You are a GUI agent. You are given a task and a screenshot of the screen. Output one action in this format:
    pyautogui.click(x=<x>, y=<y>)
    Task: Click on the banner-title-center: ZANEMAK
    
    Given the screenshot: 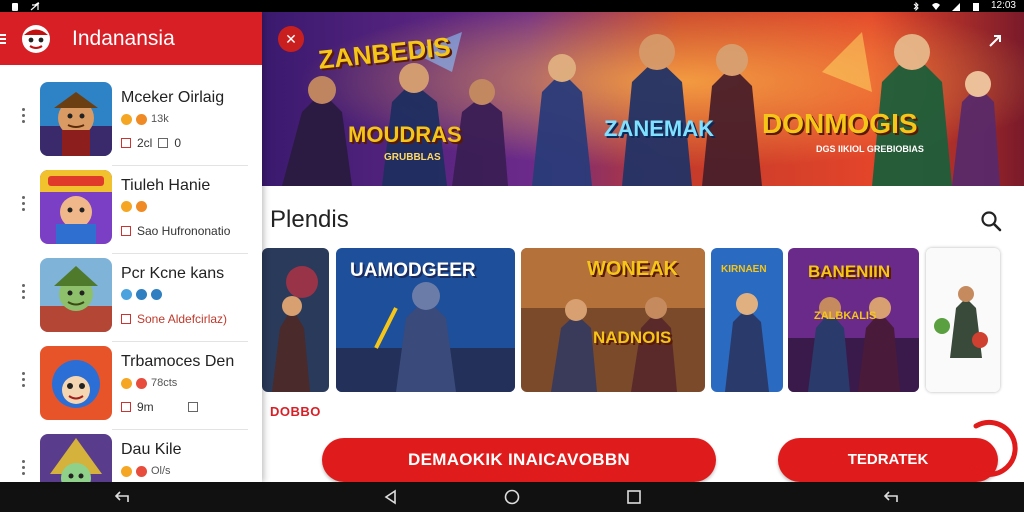 What is the action you would take?
    pyautogui.click(x=659, y=128)
    